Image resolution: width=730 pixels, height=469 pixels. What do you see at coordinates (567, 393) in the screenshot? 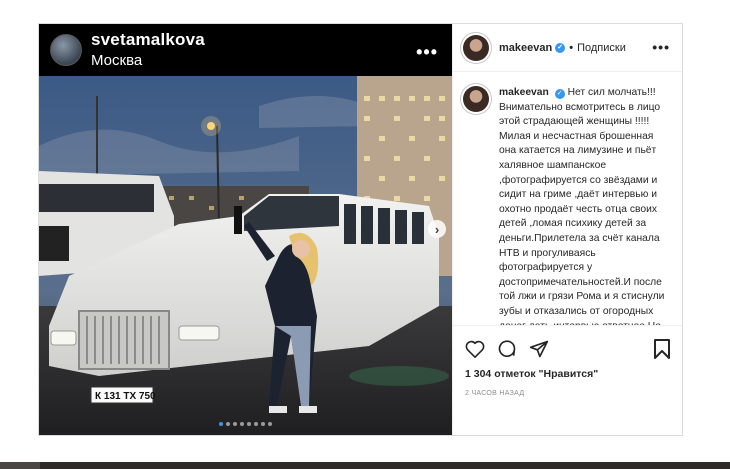
I see `post-timestamp: 2 часов назад` at bounding box center [567, 393].